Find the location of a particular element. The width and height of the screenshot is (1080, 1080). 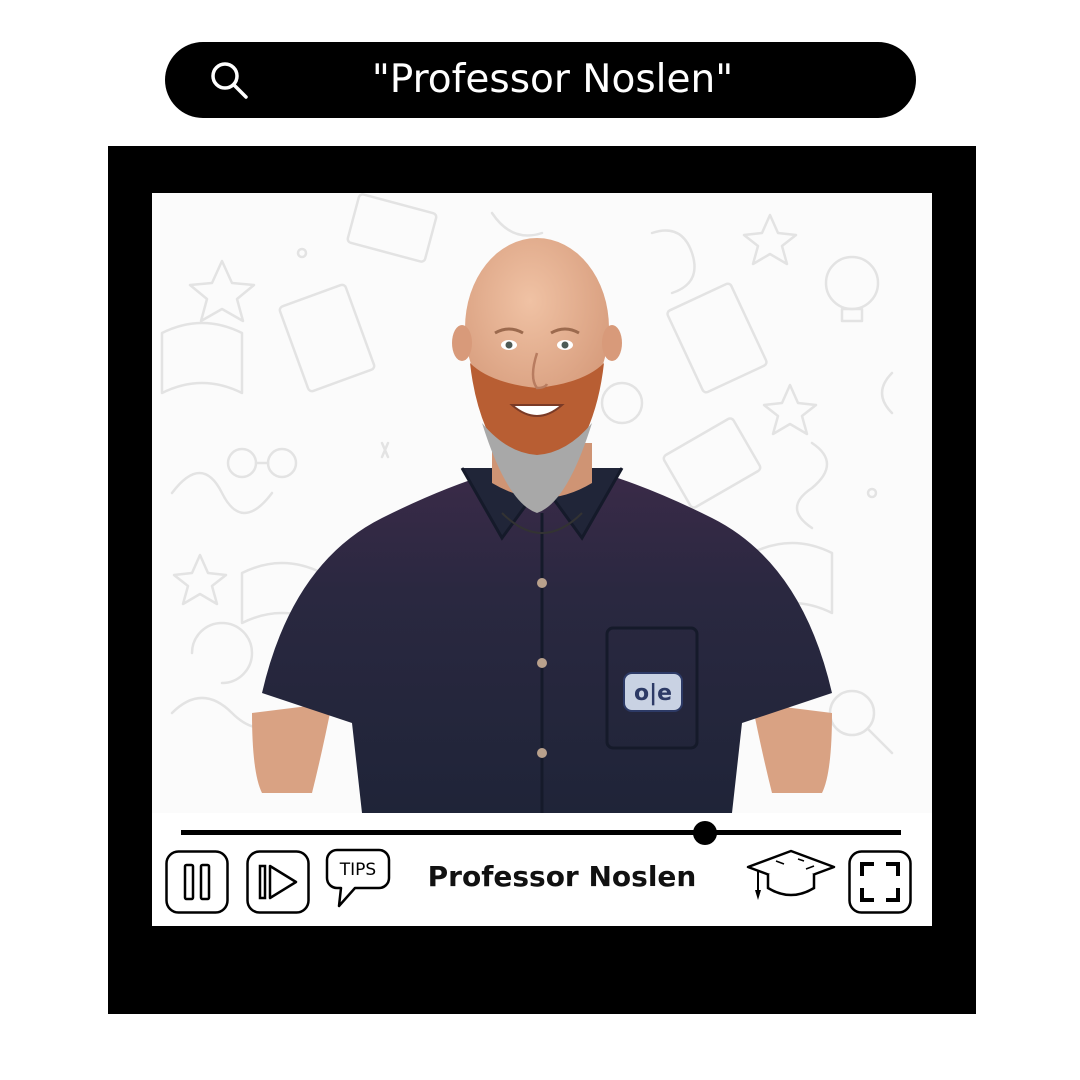

search-query: "Professor Noslen" is located at coordinates (540, 80).